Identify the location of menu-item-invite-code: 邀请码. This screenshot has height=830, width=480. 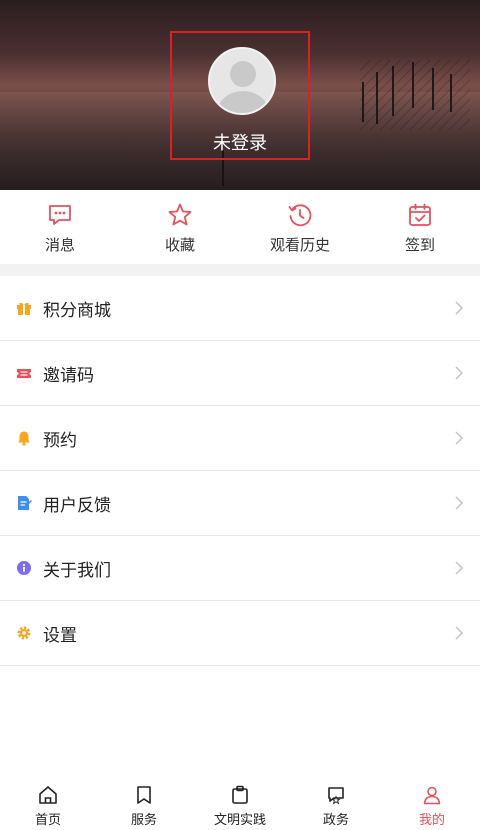
(240, 373).